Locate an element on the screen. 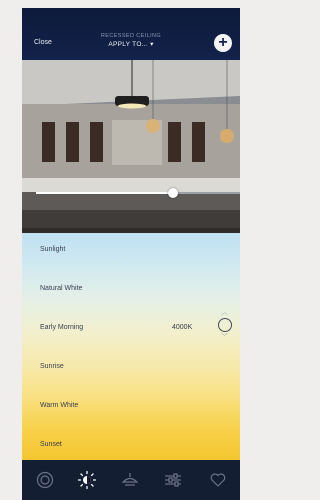  chevron-up-icon: ︿ is located at coordinates (224, 312).